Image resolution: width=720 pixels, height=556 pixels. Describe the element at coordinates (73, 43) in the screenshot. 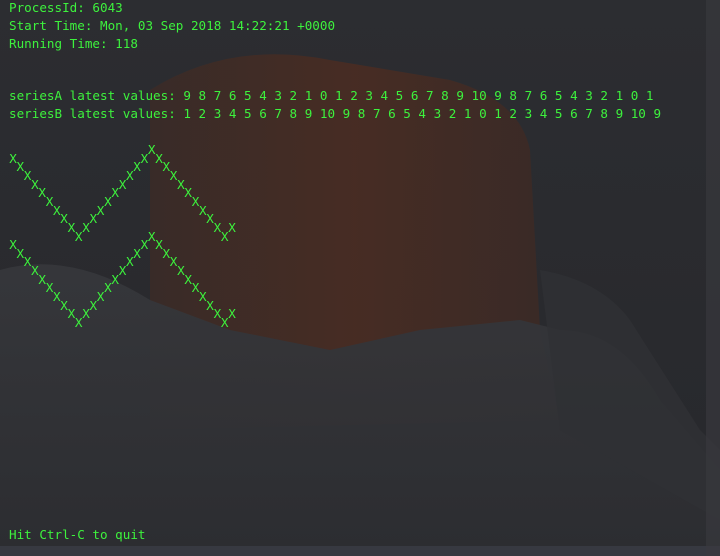

I see `running-time-line: Running Time: 118` at that location.